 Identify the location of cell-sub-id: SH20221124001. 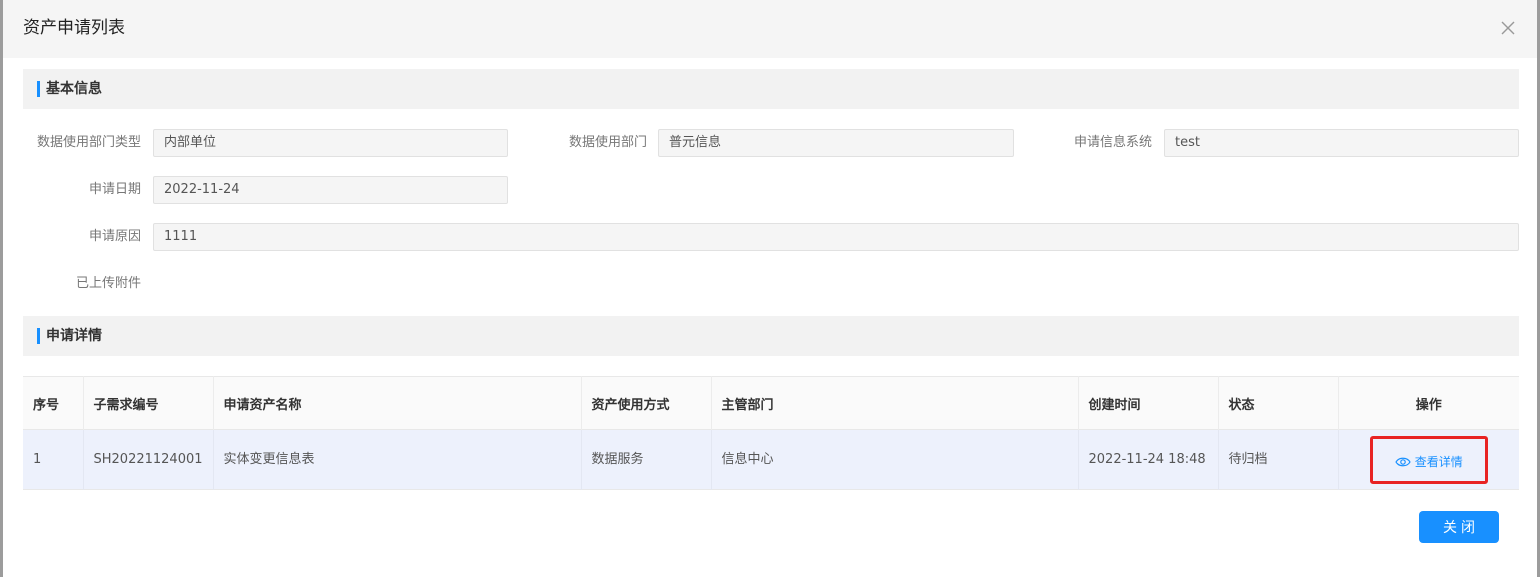
(148, 459).